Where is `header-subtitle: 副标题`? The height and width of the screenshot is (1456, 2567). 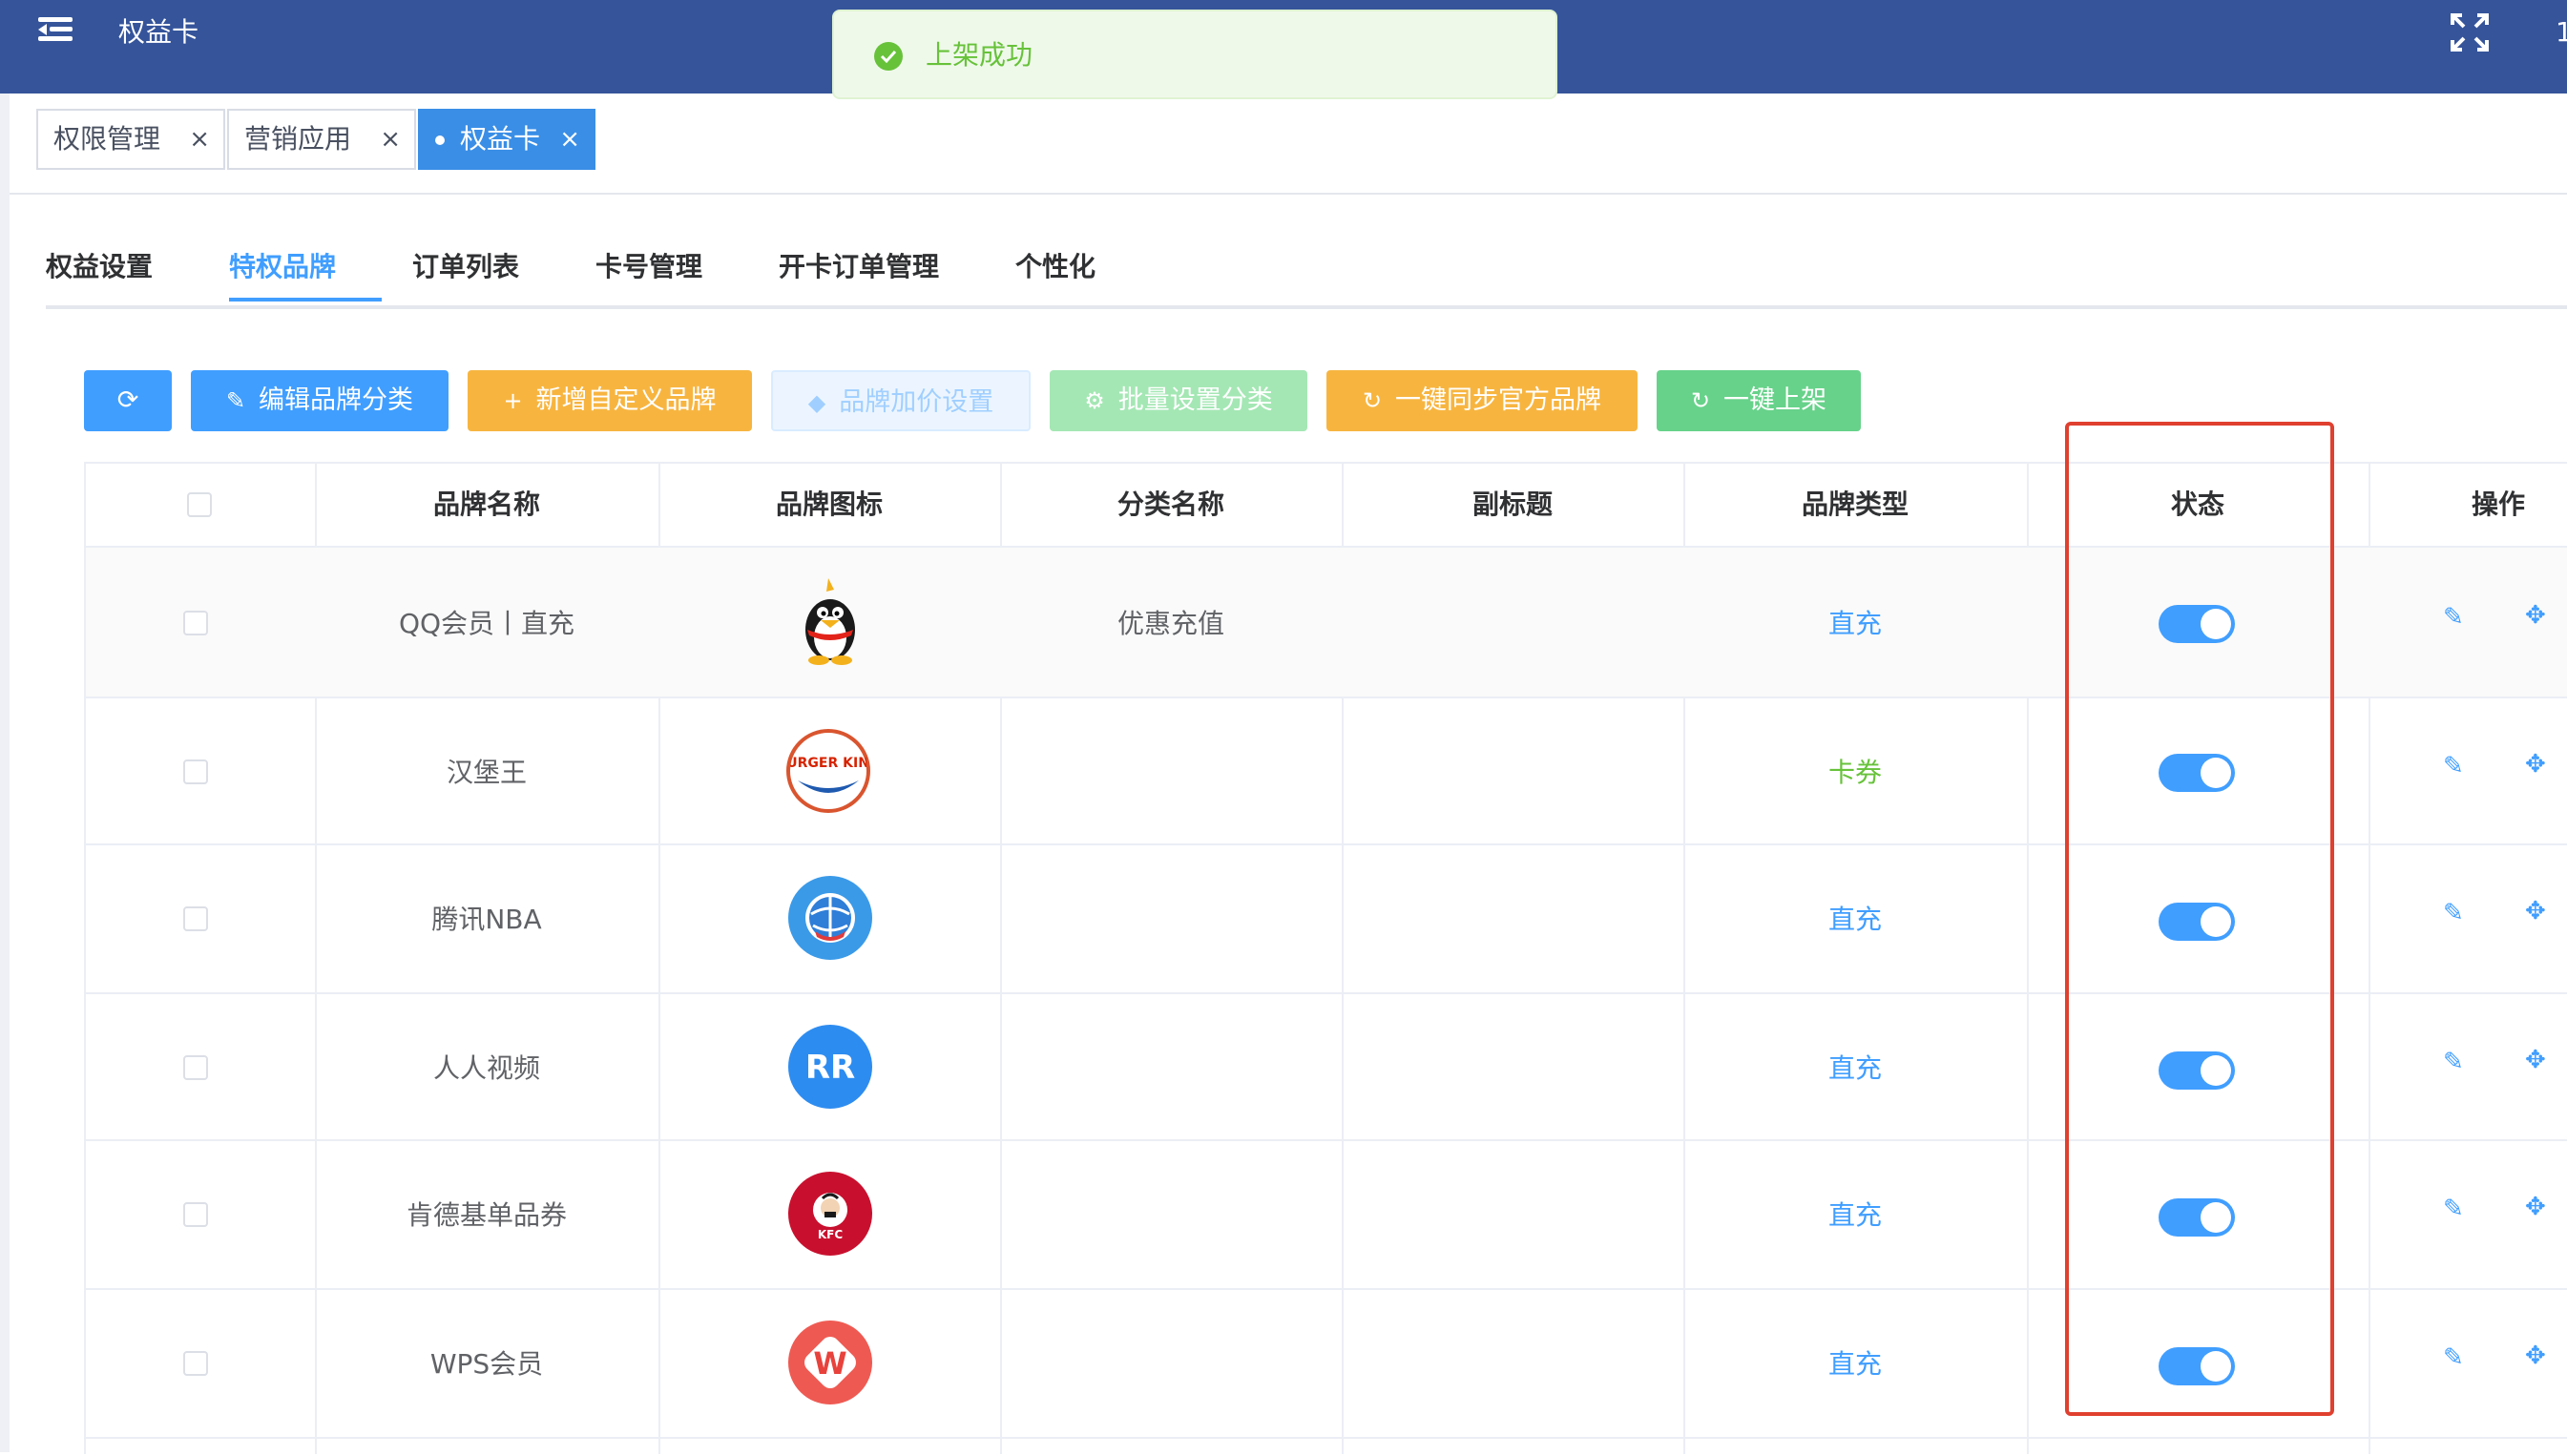
header-subtitle: 副标题 is located at coordinates (1512, 505).